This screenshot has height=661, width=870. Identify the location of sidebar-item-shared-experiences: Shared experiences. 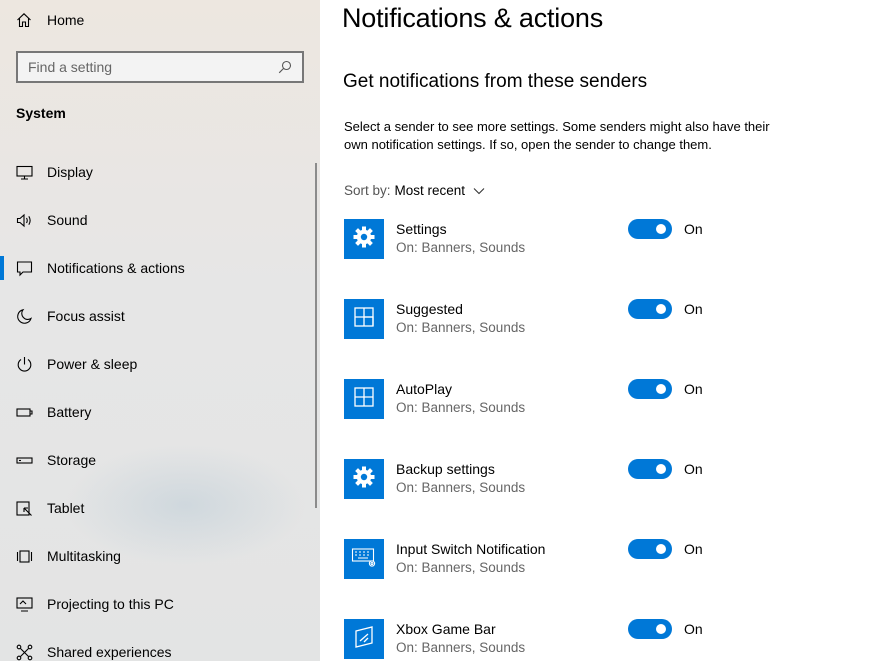
(158, 644).